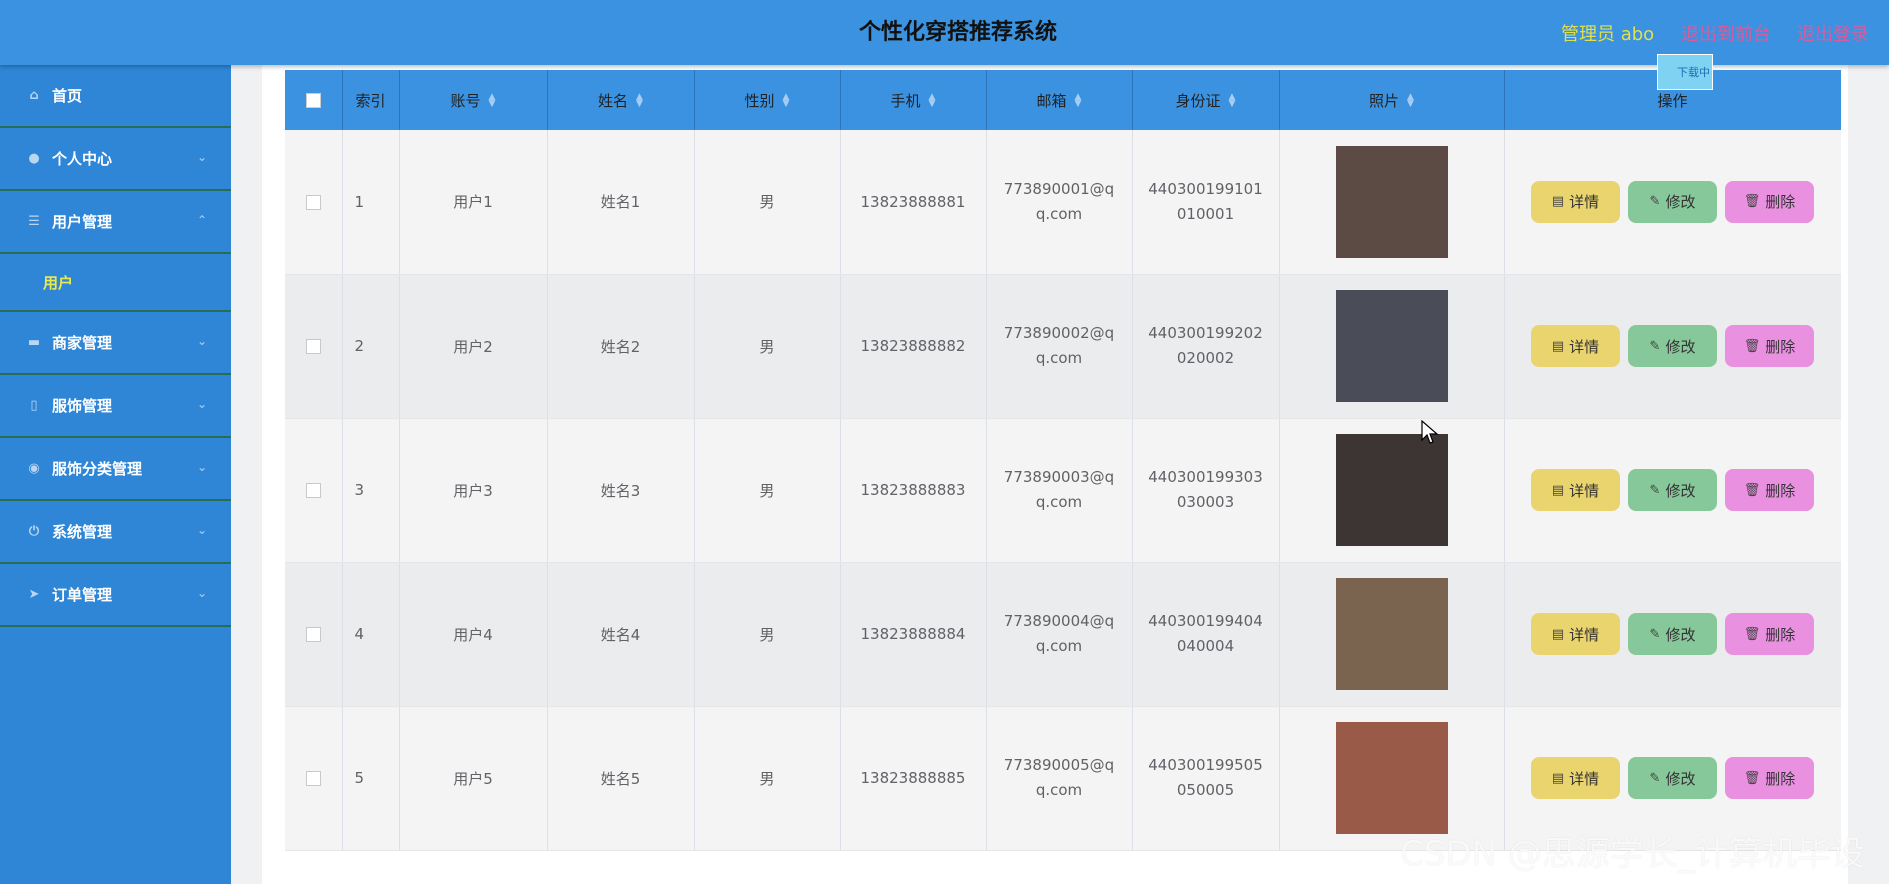 The width and height of the screenshot is (1889, 884). Describe the element at coordinates (1059, 777) in the screenshot. I see `email-text: 773890005@qq.com` at that location.